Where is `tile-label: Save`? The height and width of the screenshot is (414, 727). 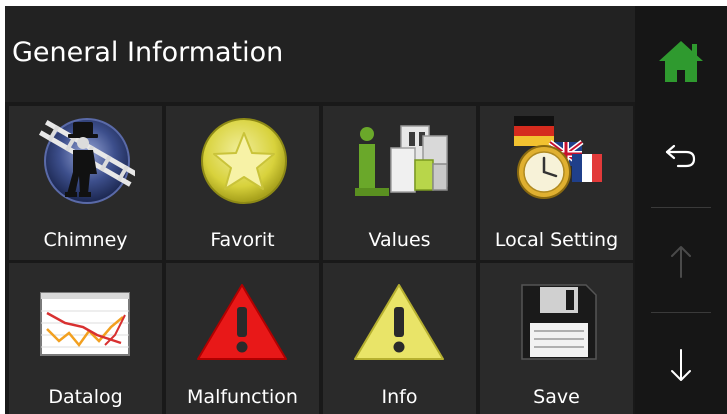
tile-label: Save is located at coordinates (556, 397).